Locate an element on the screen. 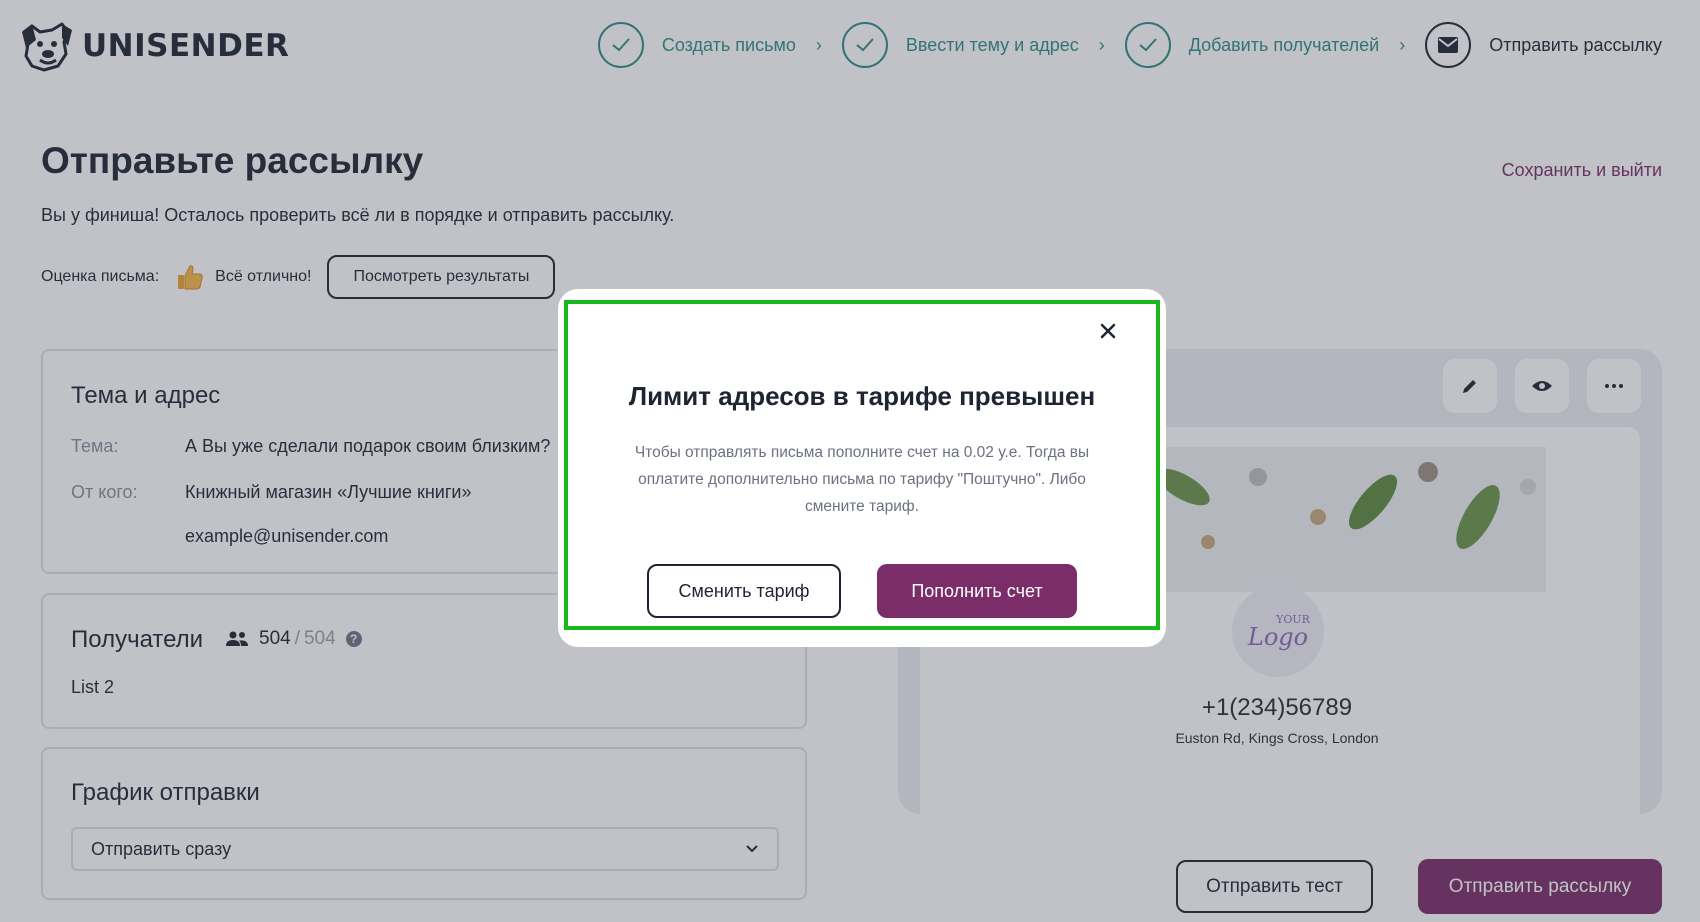 The image size is (1700, 922). change-plan-button: Сменить тариф is located at coordinates (744, 591).